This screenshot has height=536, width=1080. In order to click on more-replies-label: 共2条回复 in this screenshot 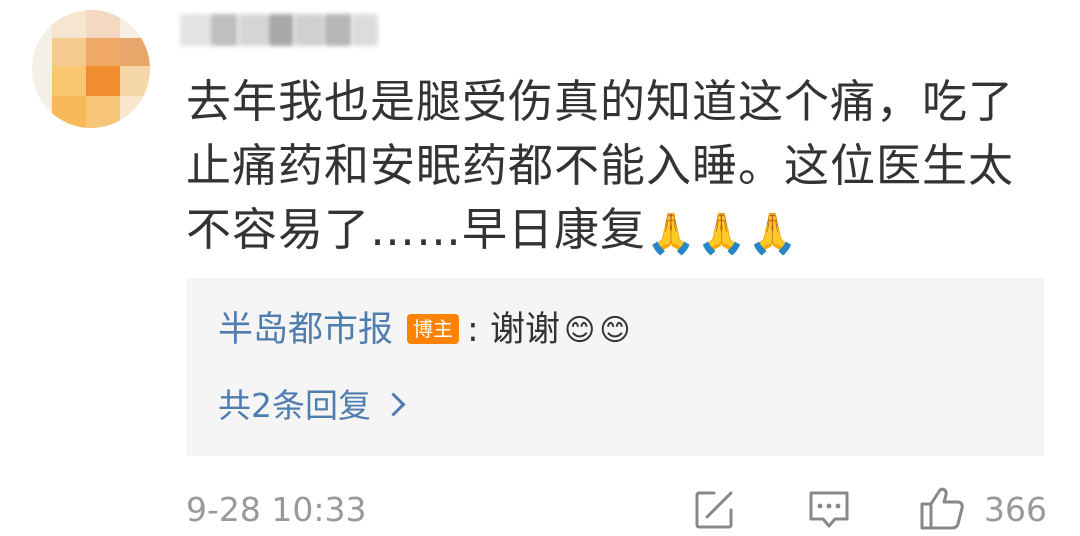, I will do `click(294, 405)`.